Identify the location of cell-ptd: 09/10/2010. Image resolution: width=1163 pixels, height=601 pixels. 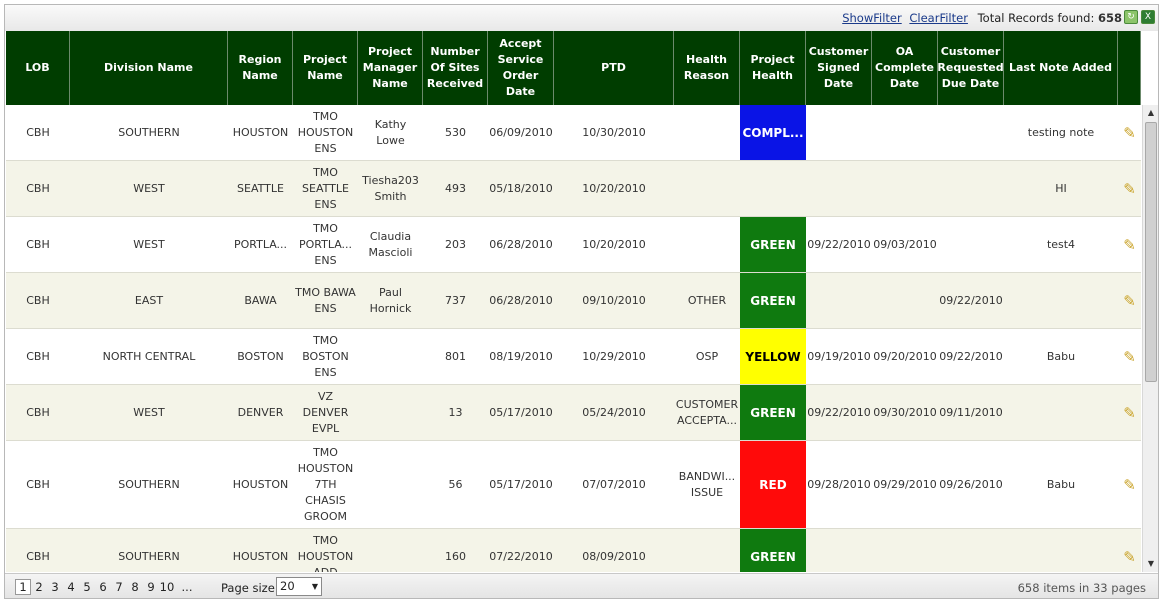
(614, 300).